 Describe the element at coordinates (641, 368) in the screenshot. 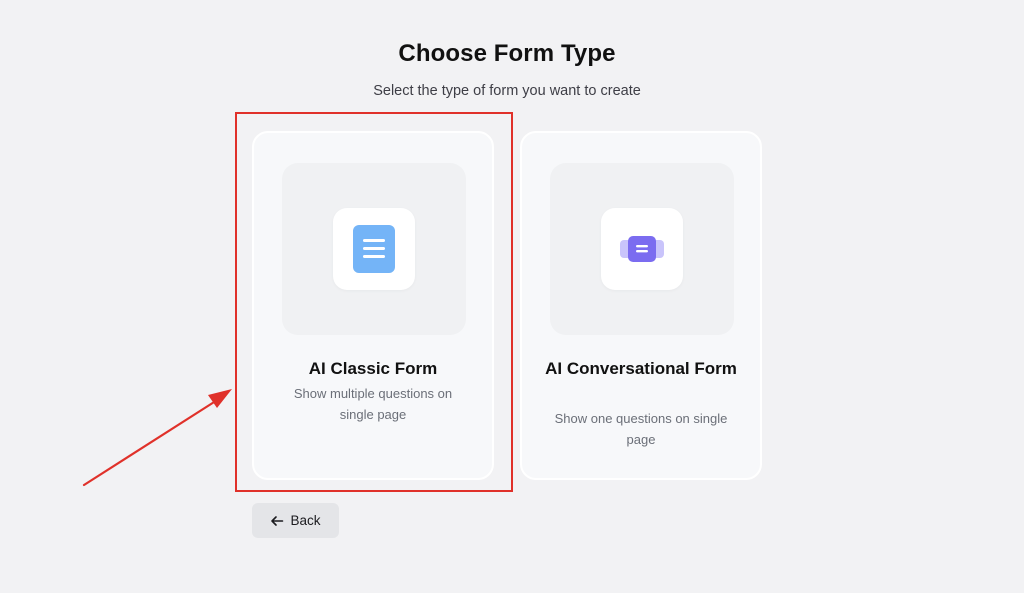

I see `conversational-form-title: AI Conversational Form` at that location.